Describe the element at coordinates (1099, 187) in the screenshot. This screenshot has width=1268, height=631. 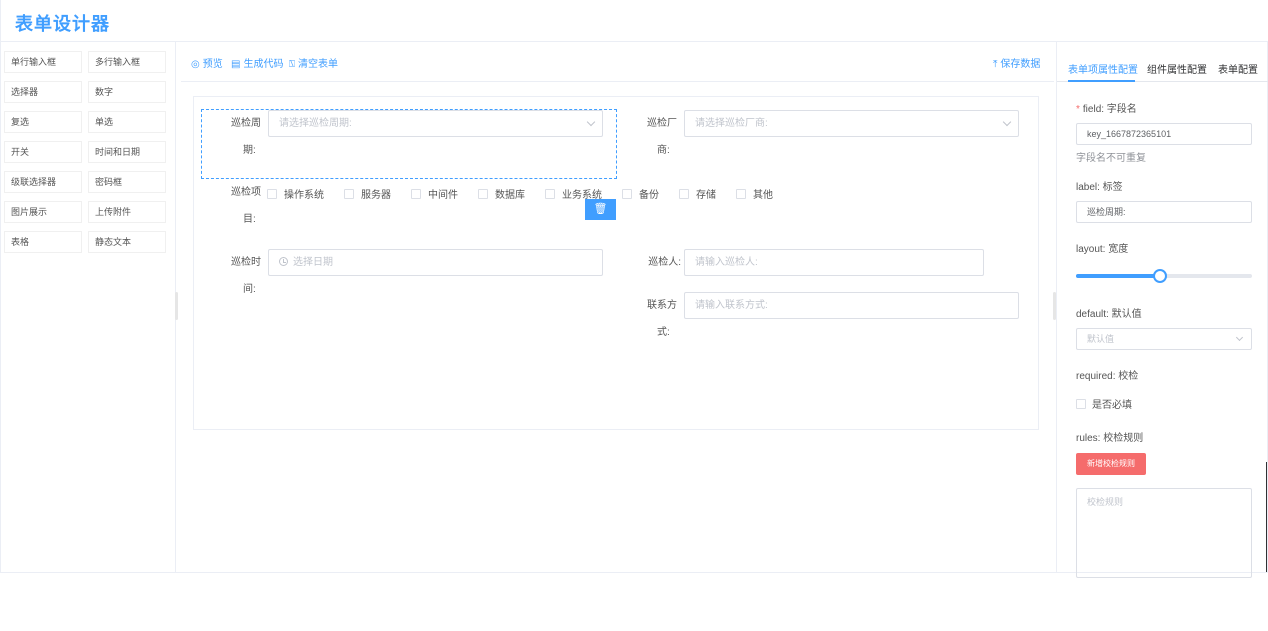
I see `label-label: label: 标签` at that location.